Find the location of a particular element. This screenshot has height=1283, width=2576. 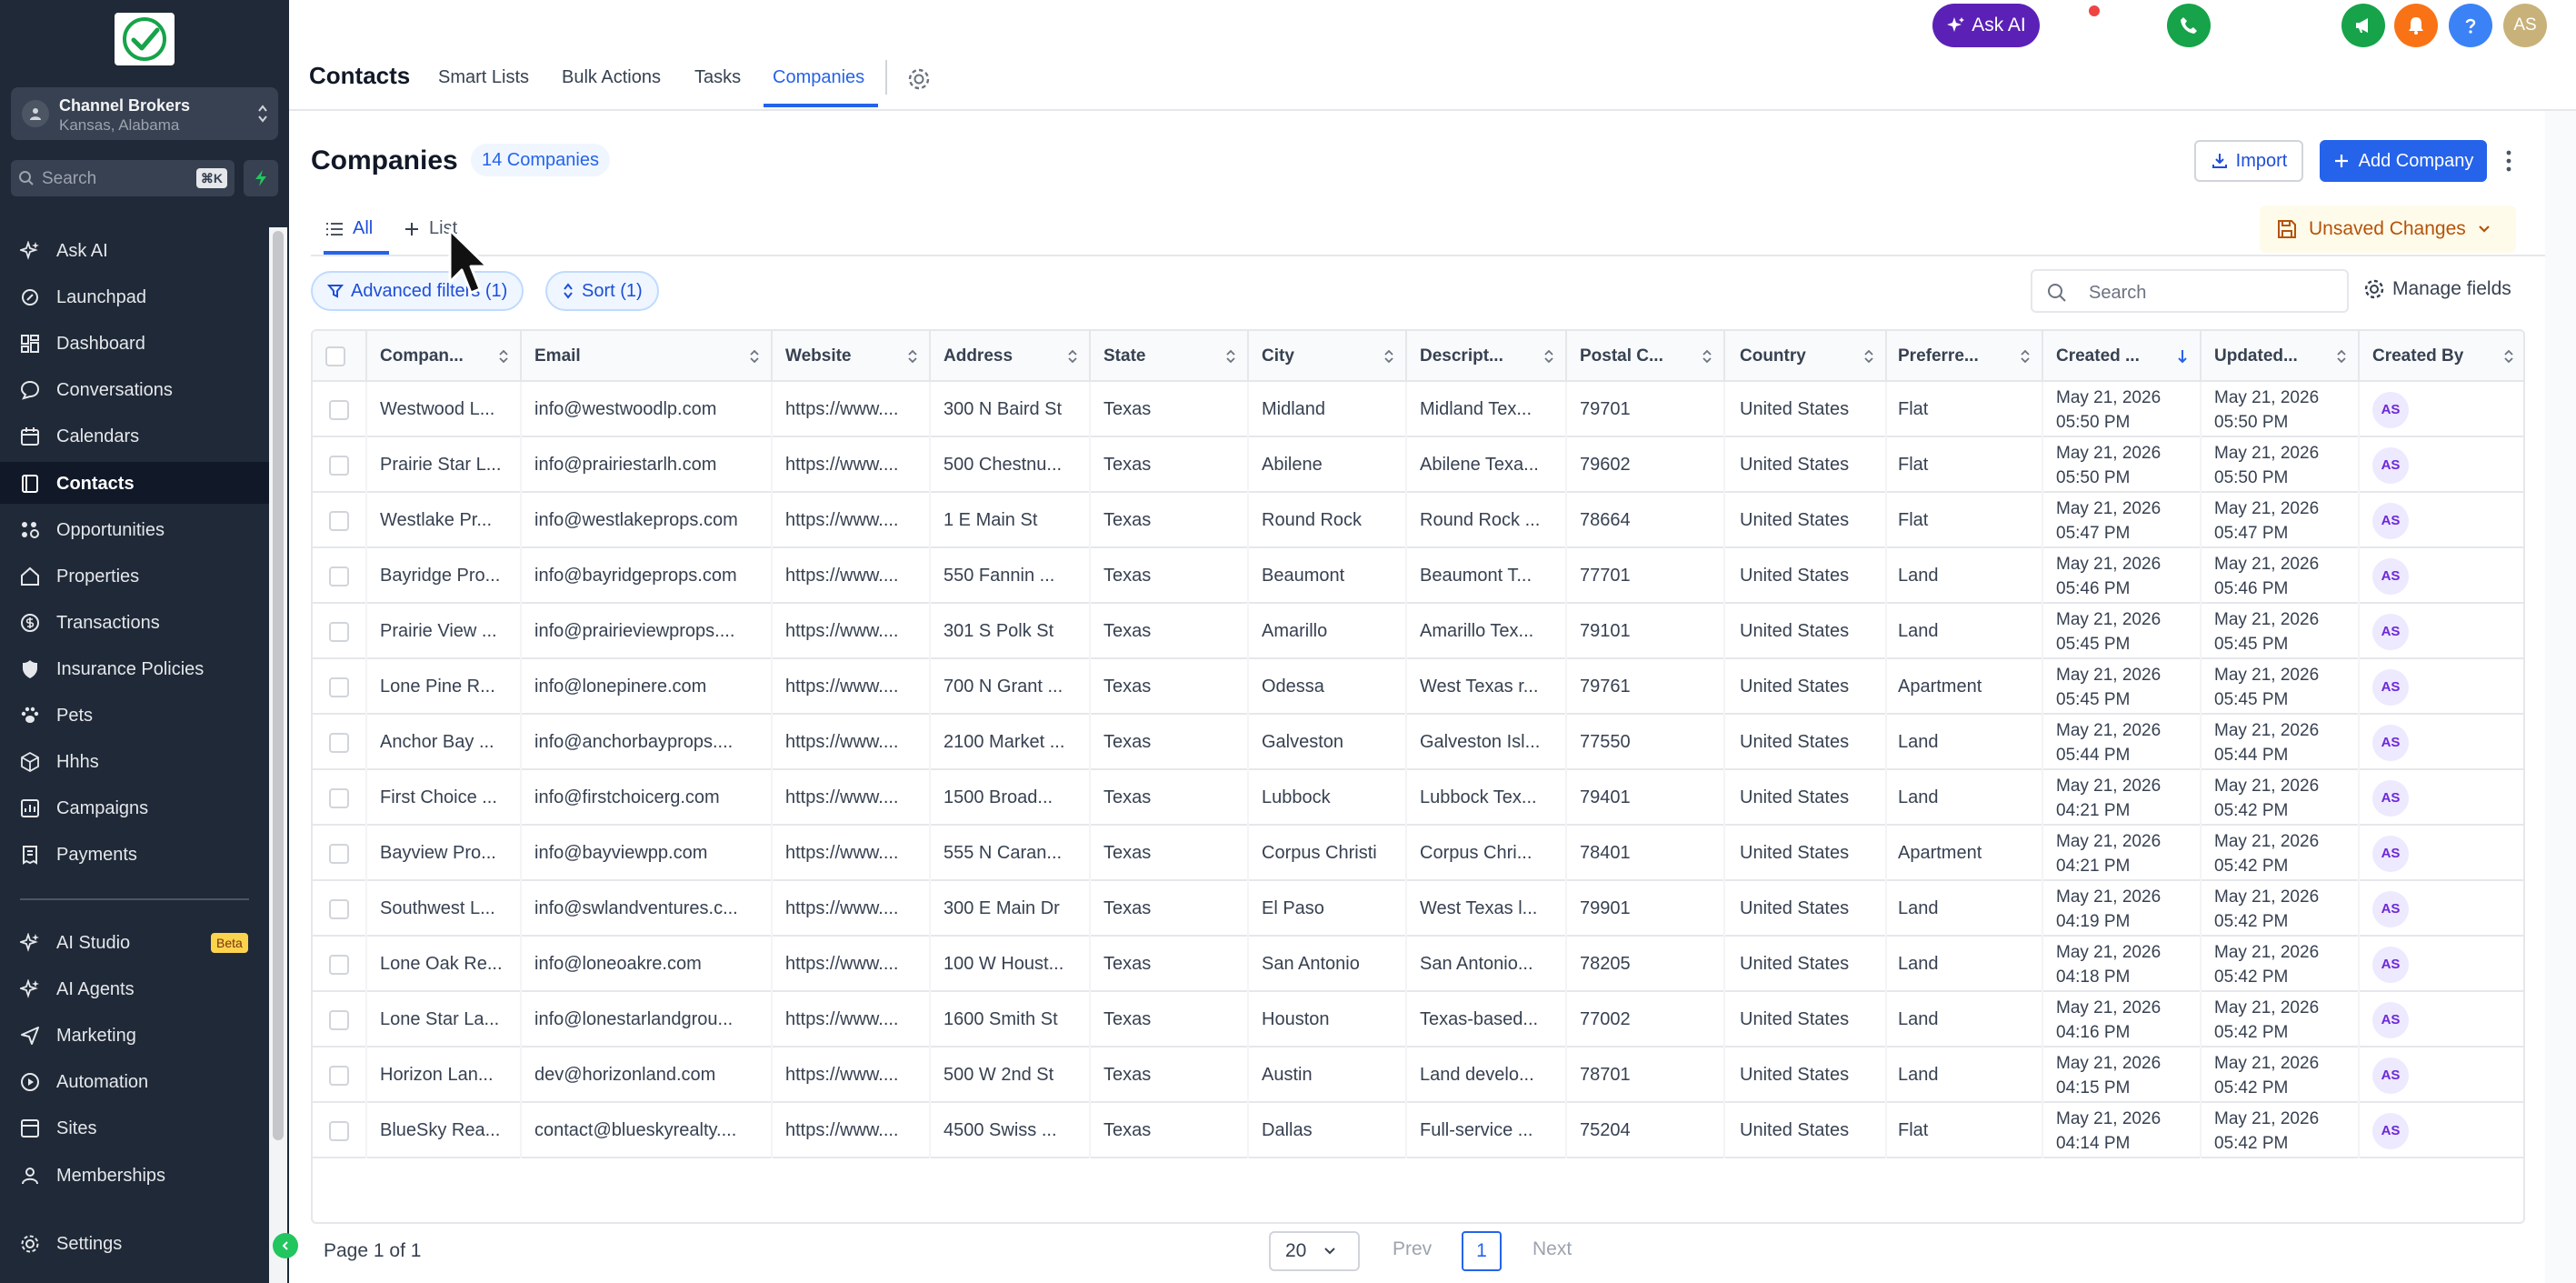

view-tab-all: All is located at coordinates (349, 228).